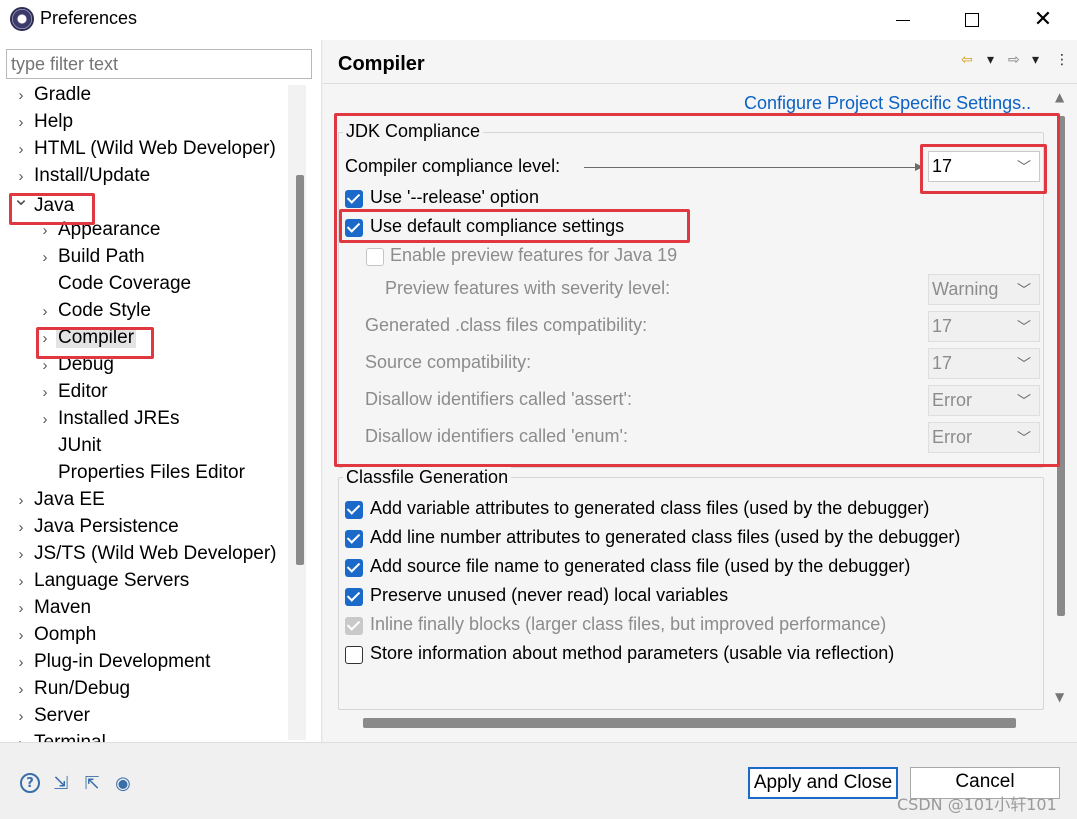 This screenshot has width=1077, height=819. I want to click on tree-item-label: Help, so click(54, 121).